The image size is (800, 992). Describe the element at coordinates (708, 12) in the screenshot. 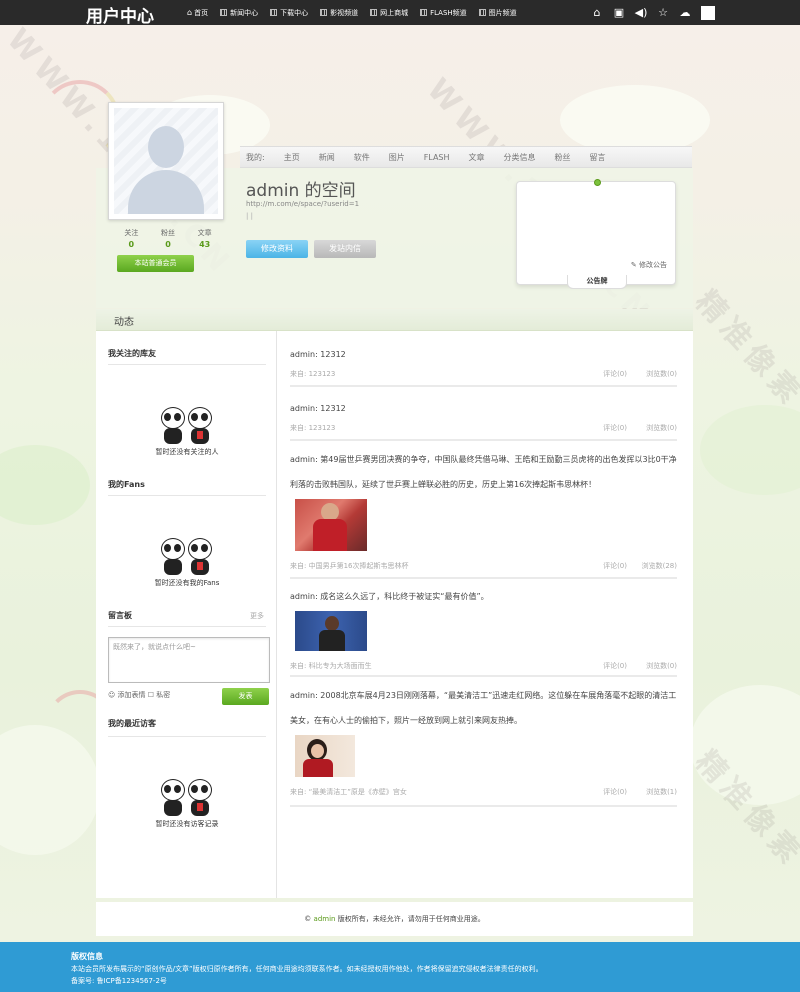

I see `user-avatar-small` at that location.